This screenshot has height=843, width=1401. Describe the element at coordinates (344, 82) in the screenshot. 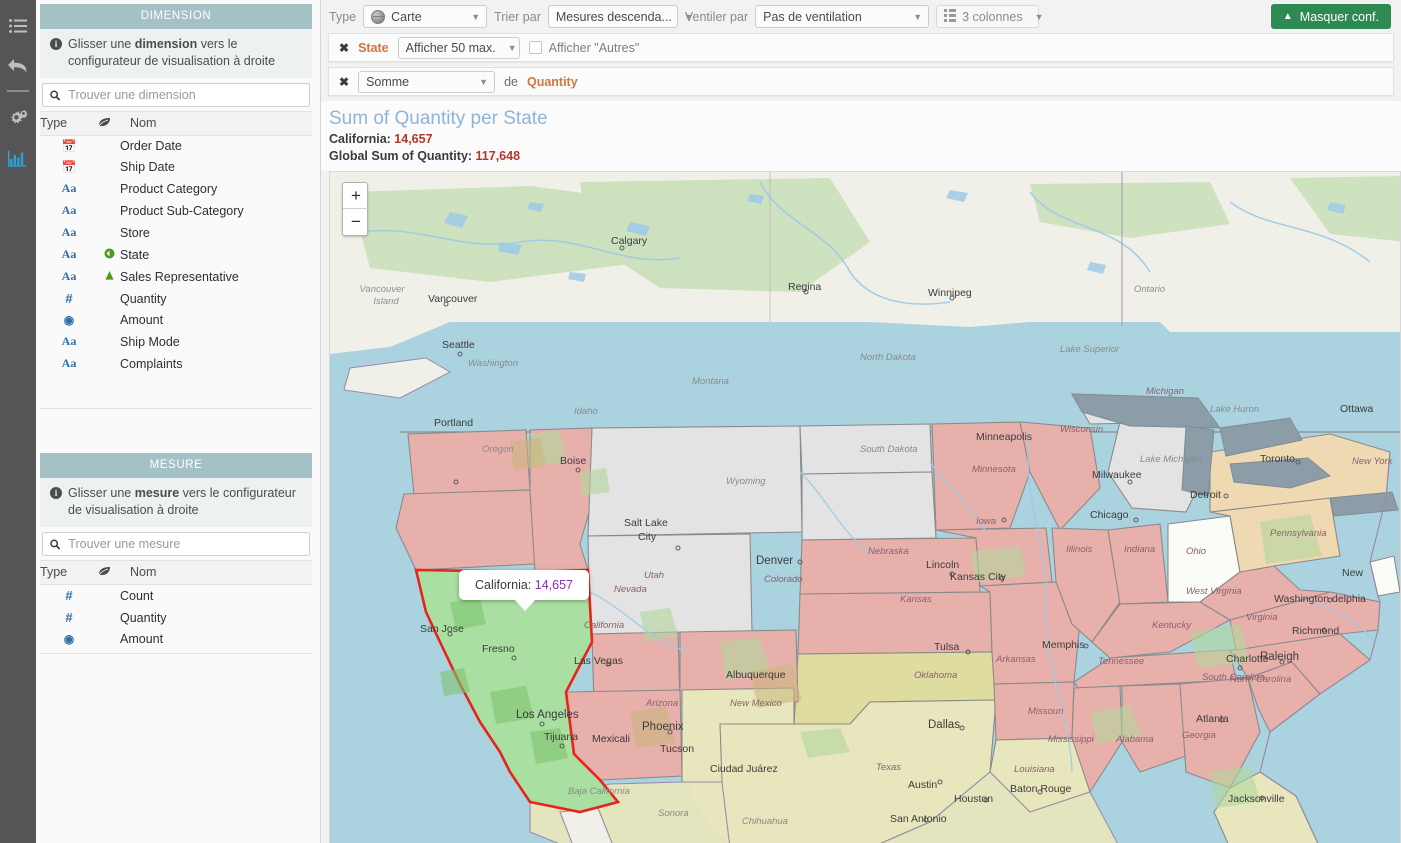

I see `remove-measure-button: ✖` at that location.